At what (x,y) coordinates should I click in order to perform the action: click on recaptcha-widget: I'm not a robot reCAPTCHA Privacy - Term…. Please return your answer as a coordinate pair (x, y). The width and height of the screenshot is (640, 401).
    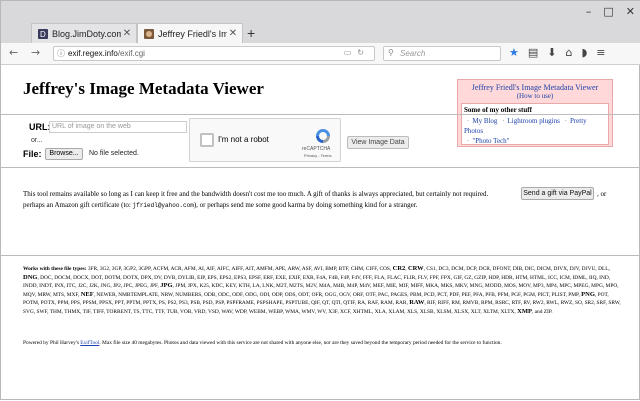
    Looking at the image, I should click on (265, 140).